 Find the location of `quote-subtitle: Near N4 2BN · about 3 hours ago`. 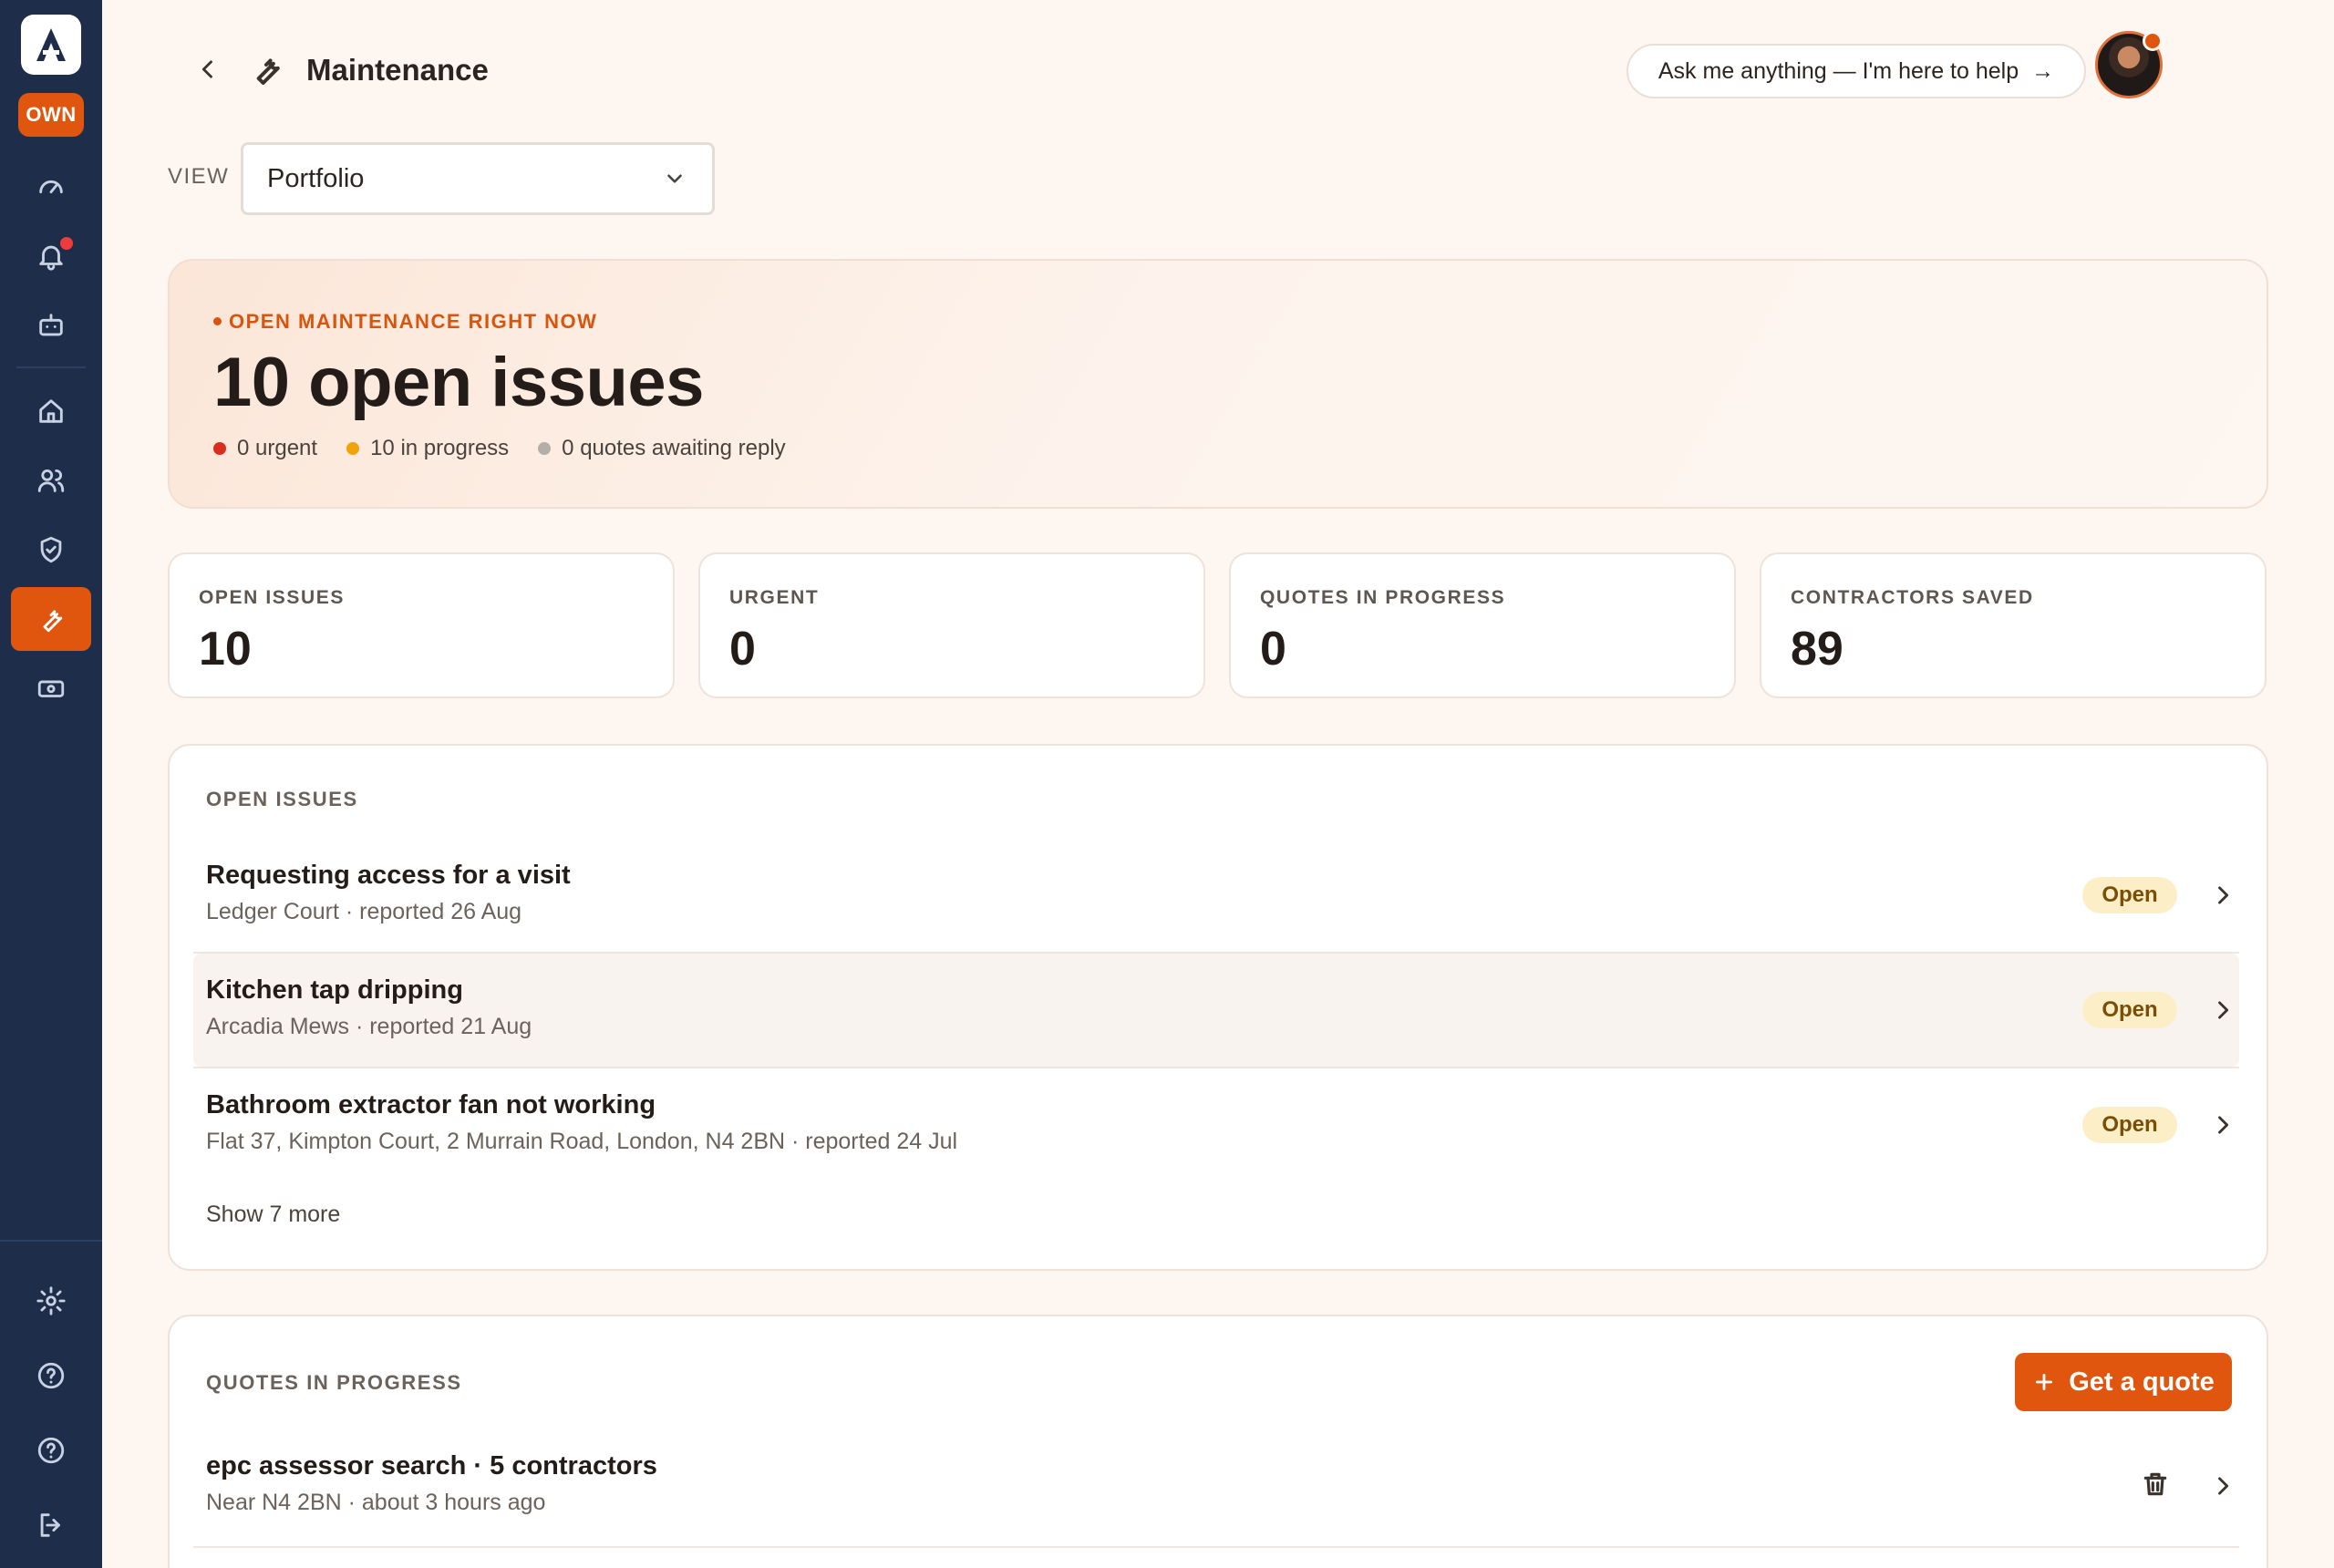

quote-subtitle: Near N4 2BN · about 3 hours ago is located at coordinates (376, 1502).